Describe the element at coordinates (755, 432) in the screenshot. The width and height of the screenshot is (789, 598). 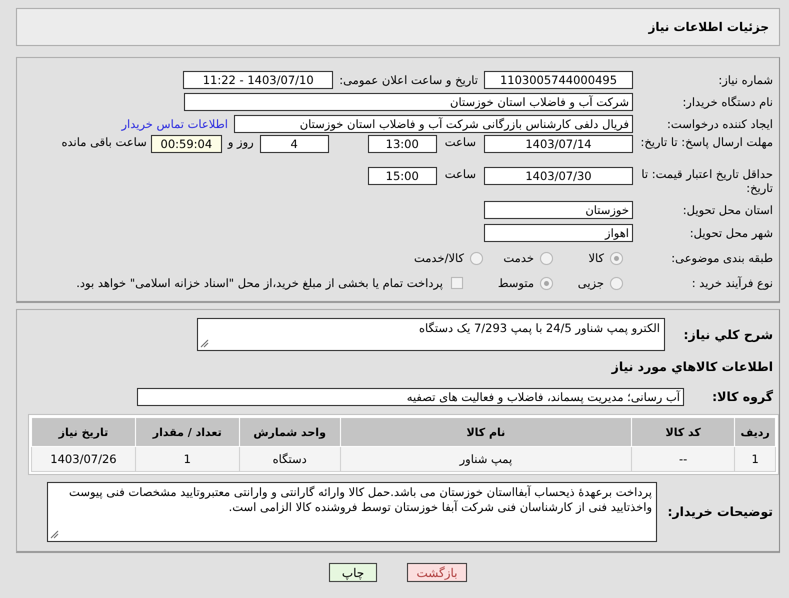
I see `column-header: ردیف` at that location.